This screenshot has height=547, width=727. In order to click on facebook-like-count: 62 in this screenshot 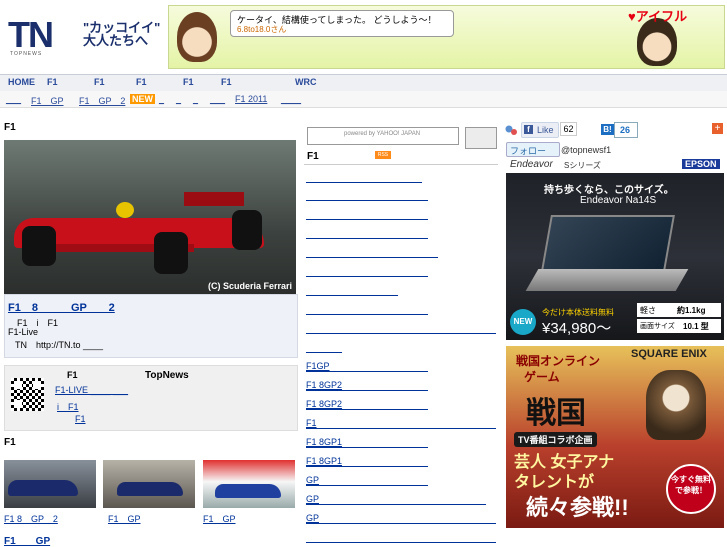, I will do `click(568, 129)`.